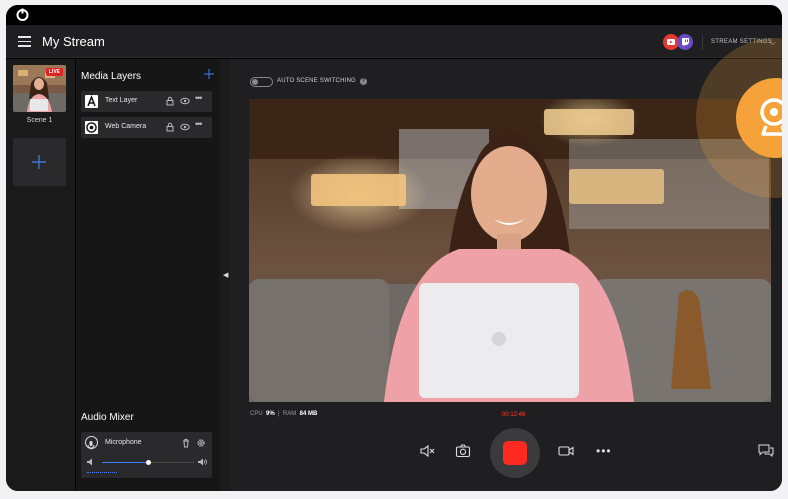 The height and width of the screenshot is (499, 788). I want to click on layer-label: Text Layer, so click(121, 100).